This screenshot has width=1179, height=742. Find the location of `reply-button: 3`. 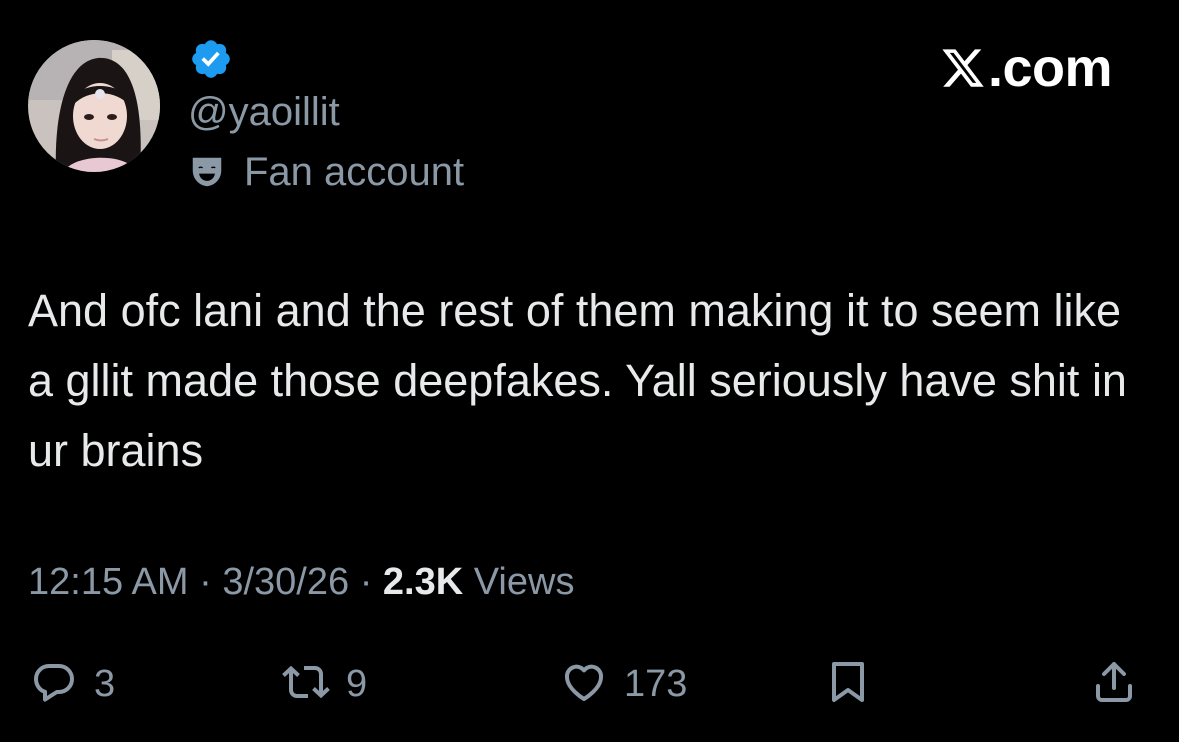

reply-button: 3 is located at coordinates (72, 684).